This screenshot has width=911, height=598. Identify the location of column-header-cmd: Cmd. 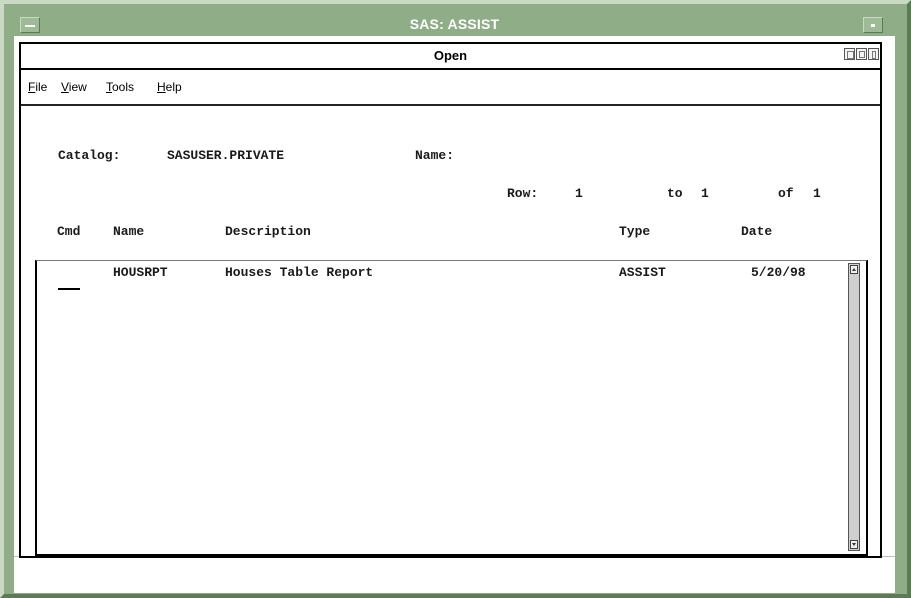
(69, 231).